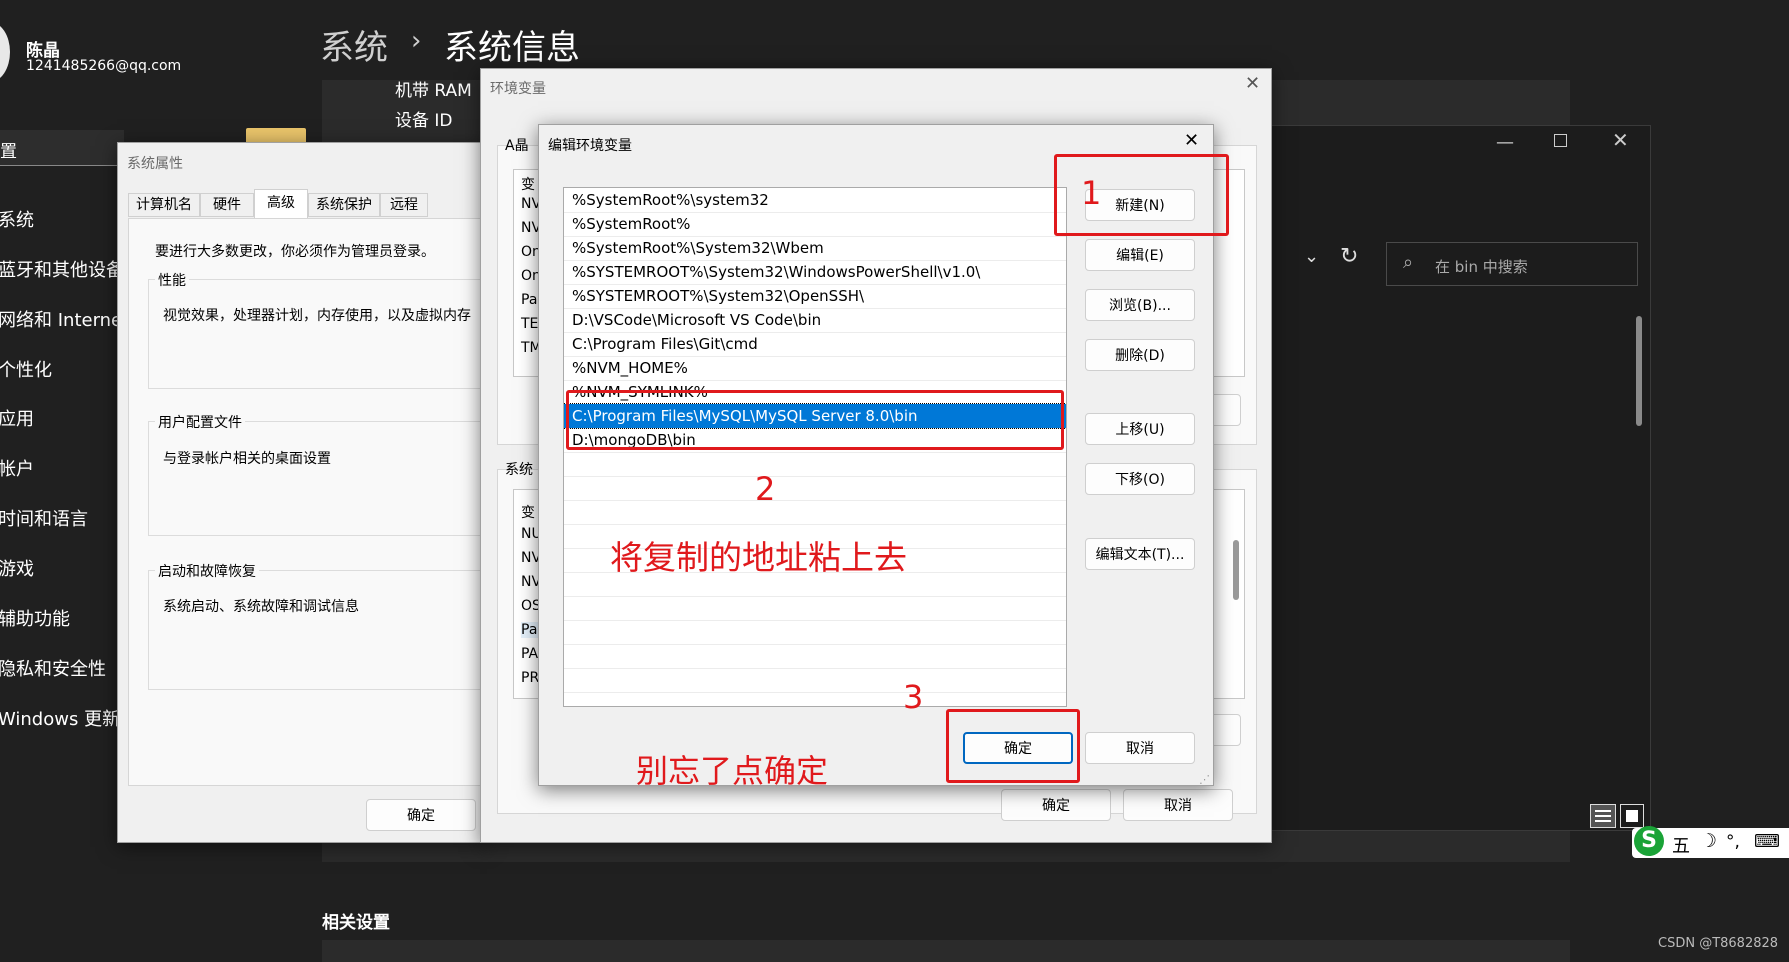  I want to click on nav-item: 游戏, so click(17, 568).